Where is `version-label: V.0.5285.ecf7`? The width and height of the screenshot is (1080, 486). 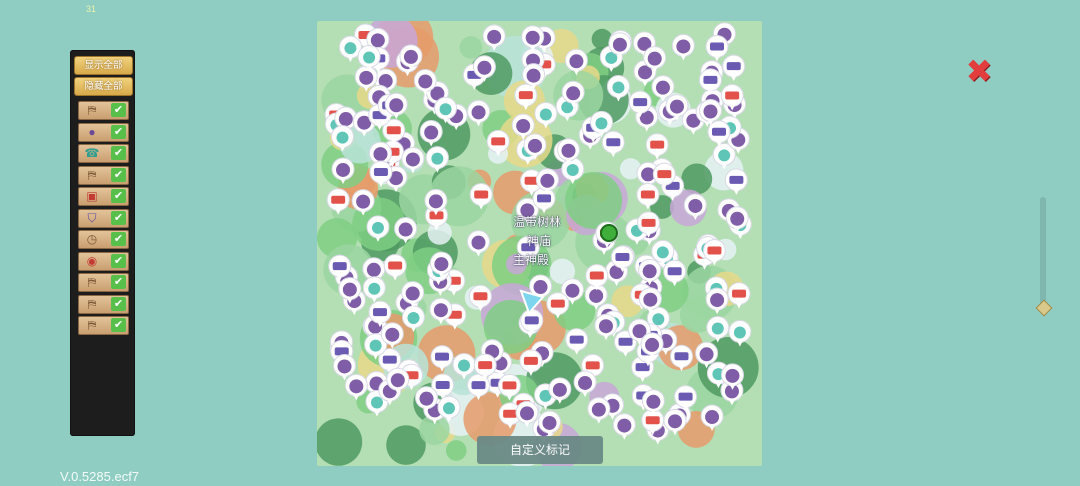 version-label: V.0.5285.ecf7 is located at coordinates (100, 476).